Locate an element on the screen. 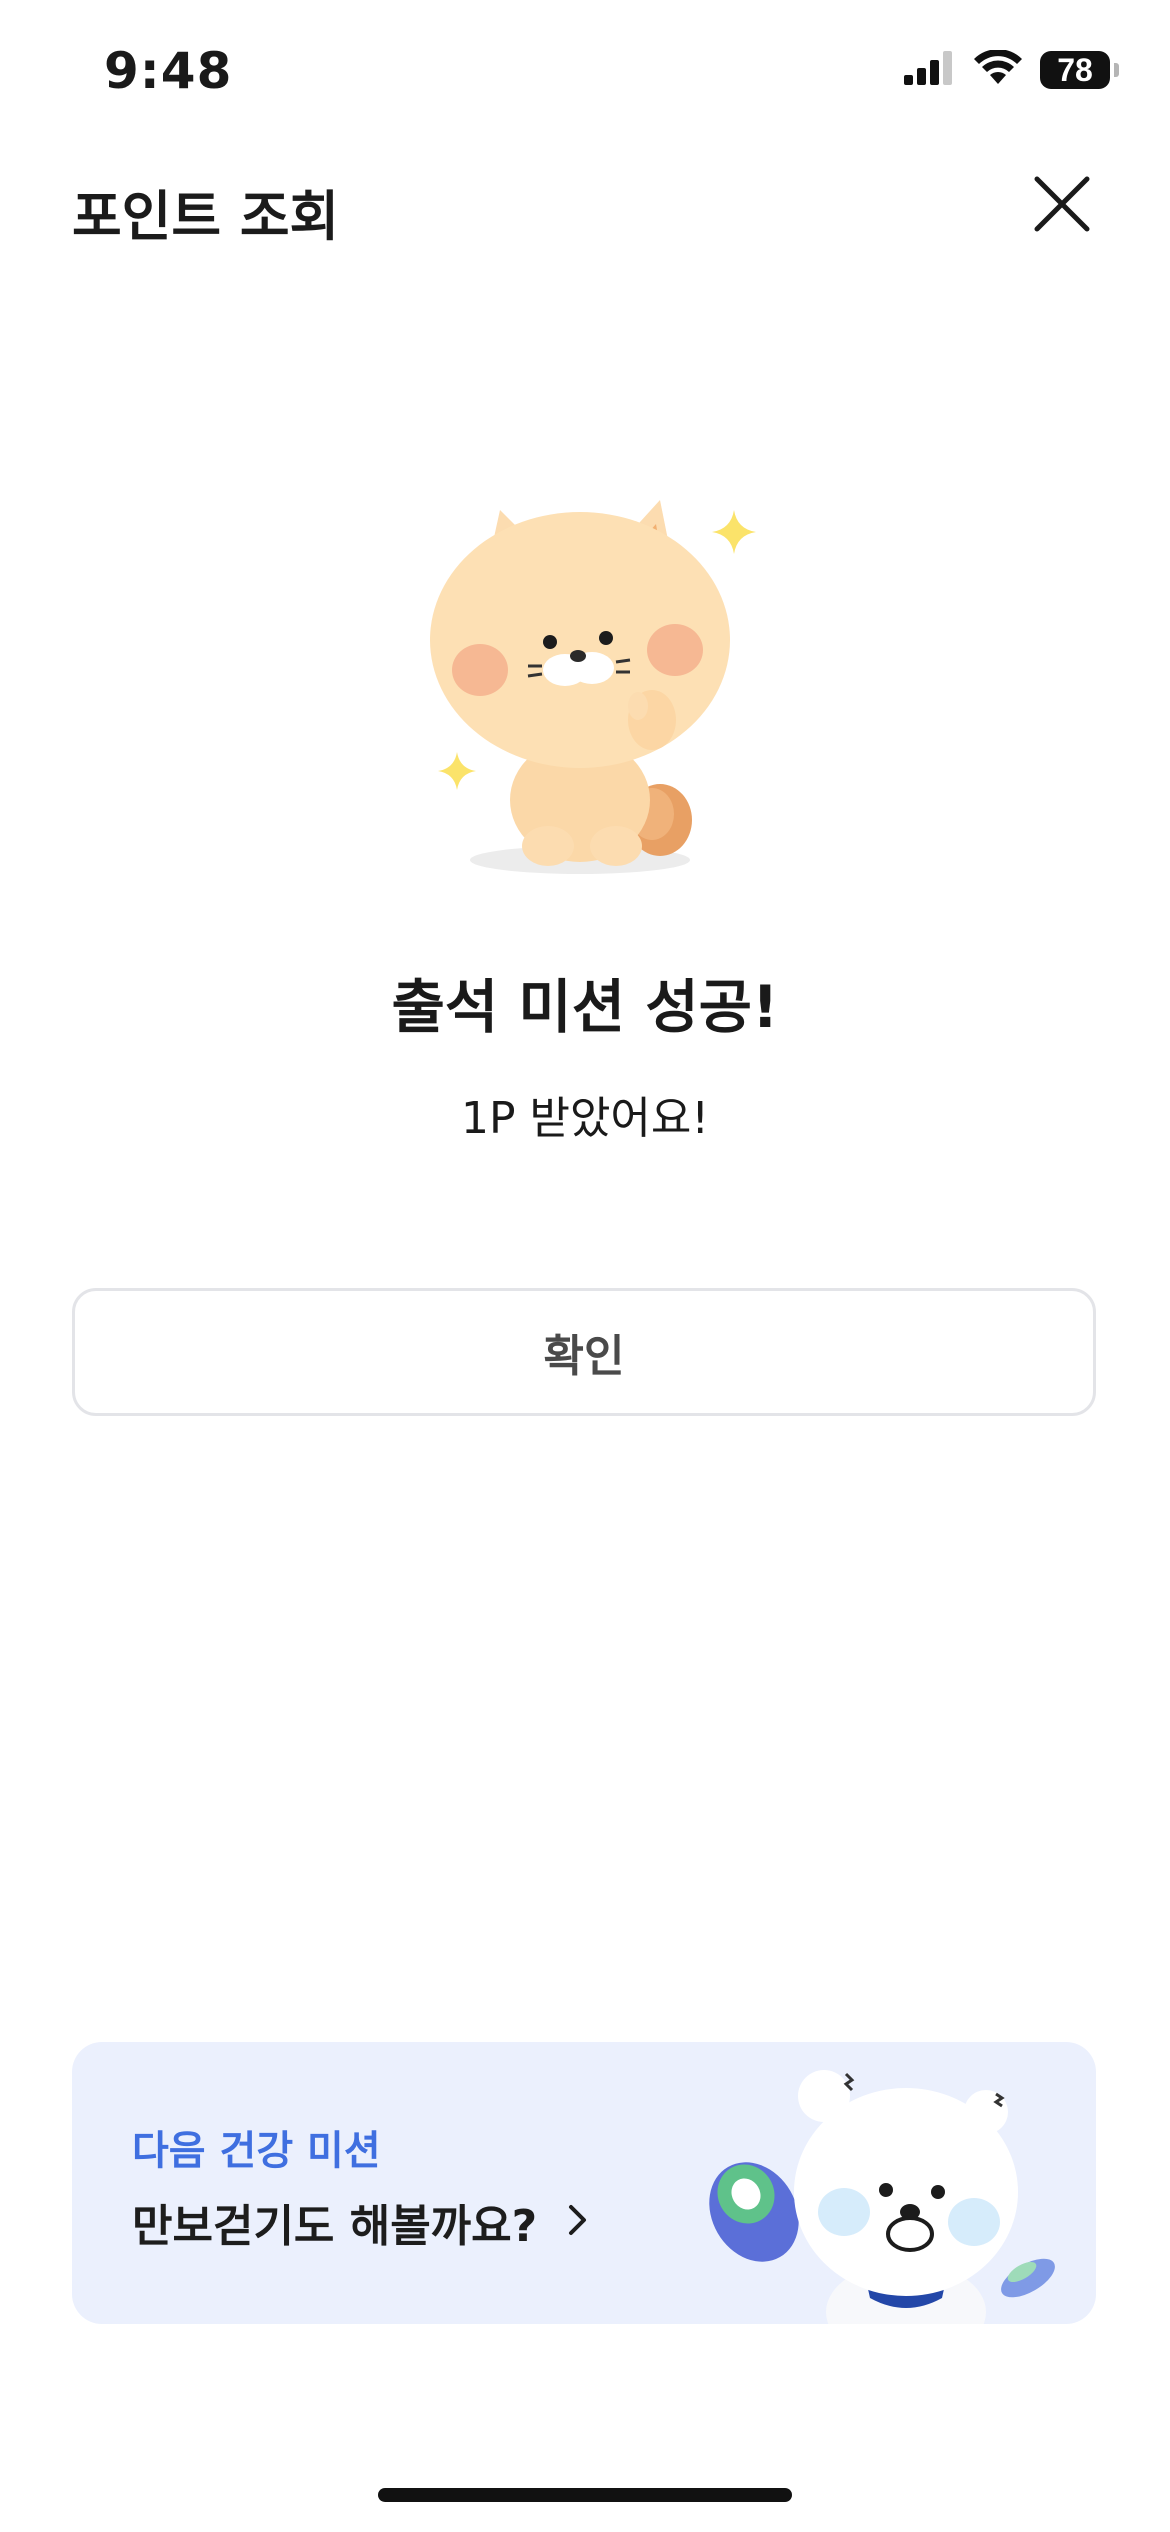  close-button is located at coordinates (1062, 206).